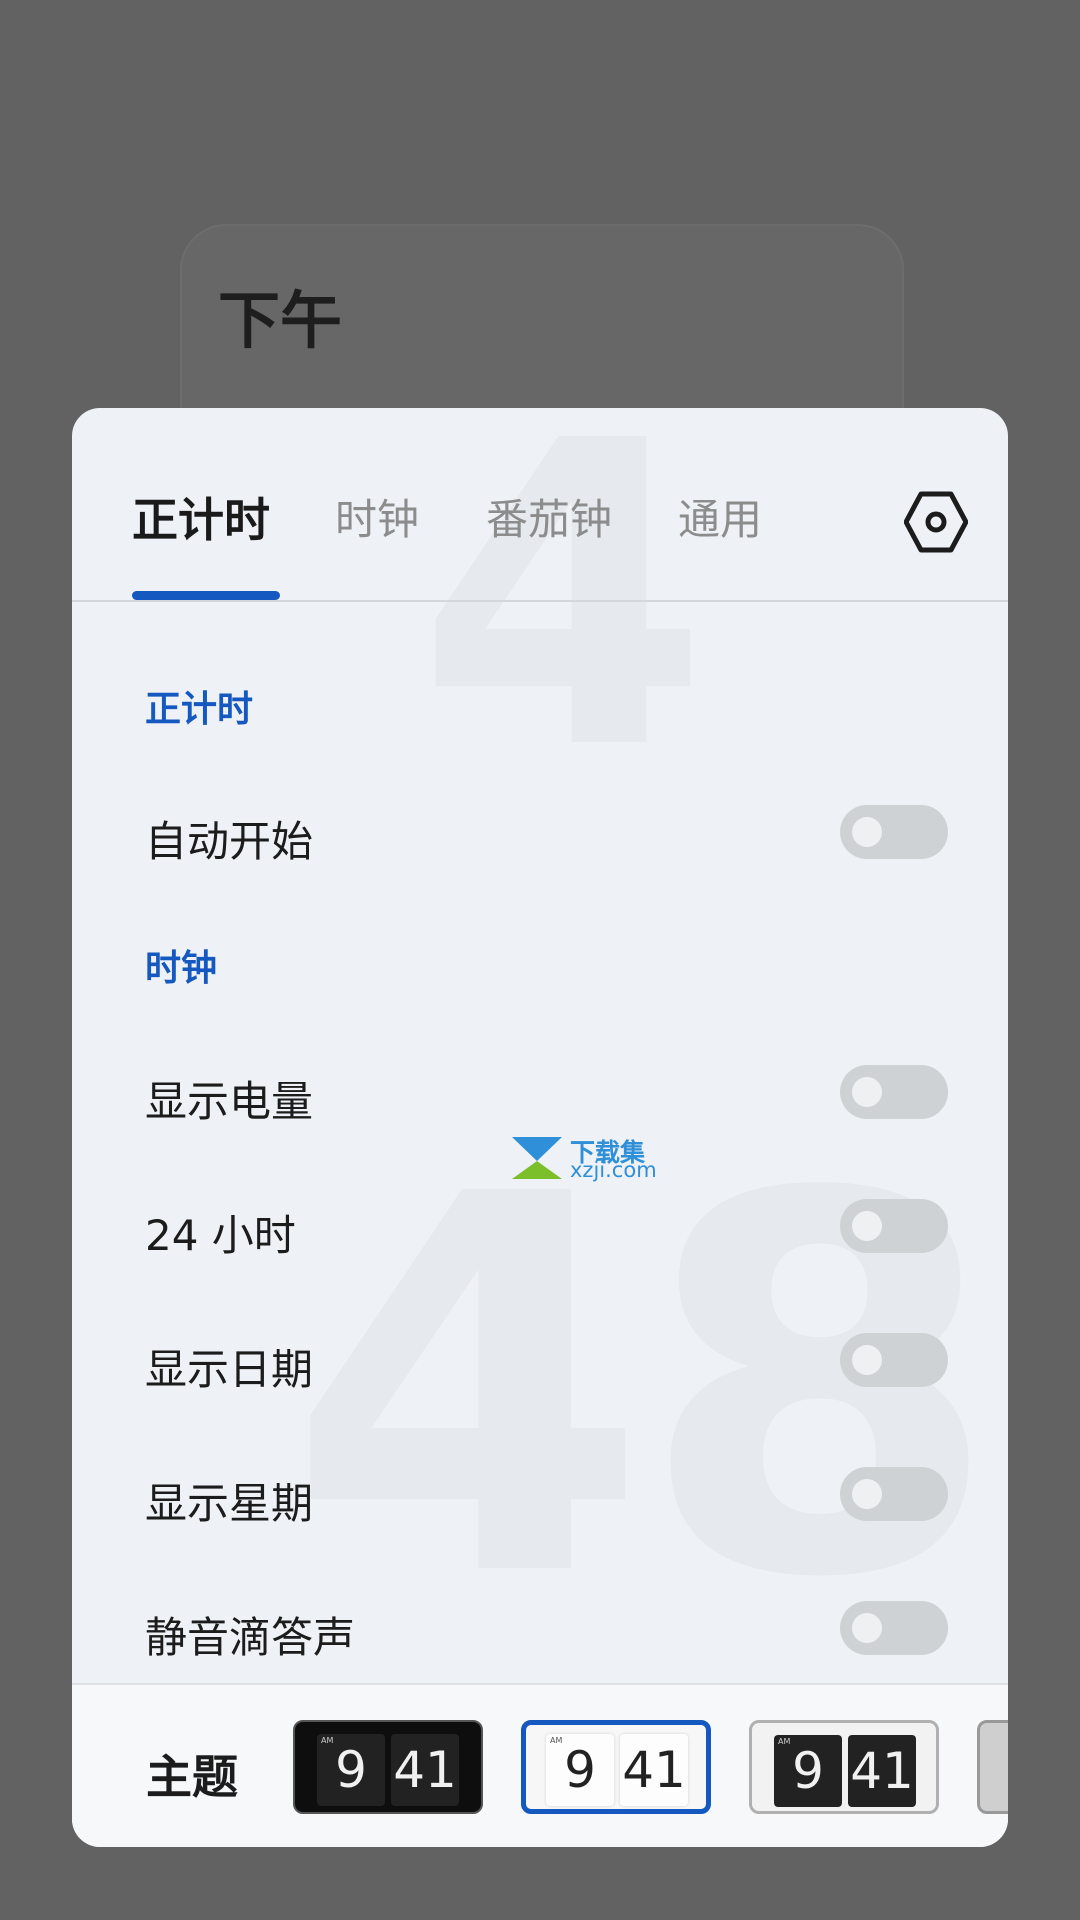 This screenshot has height=1920, width=1080. Describe the element at coordinates (894, 1092) in the screenshot. I see `toggle-show-battery` at that location.